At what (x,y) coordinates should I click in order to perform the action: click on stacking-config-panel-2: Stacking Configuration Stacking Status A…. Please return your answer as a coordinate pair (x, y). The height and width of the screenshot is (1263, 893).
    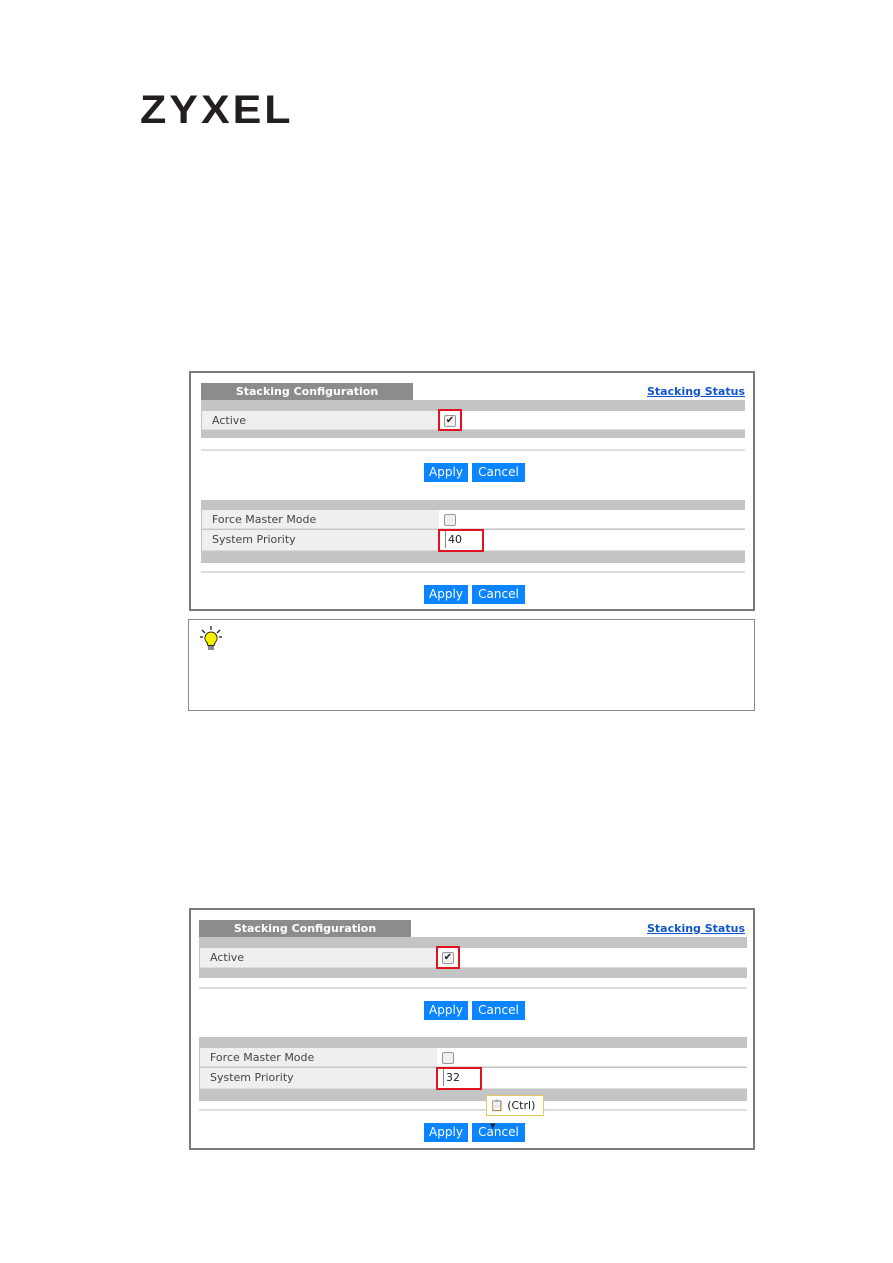
    Looking at the image, I should click on (472, 1029).